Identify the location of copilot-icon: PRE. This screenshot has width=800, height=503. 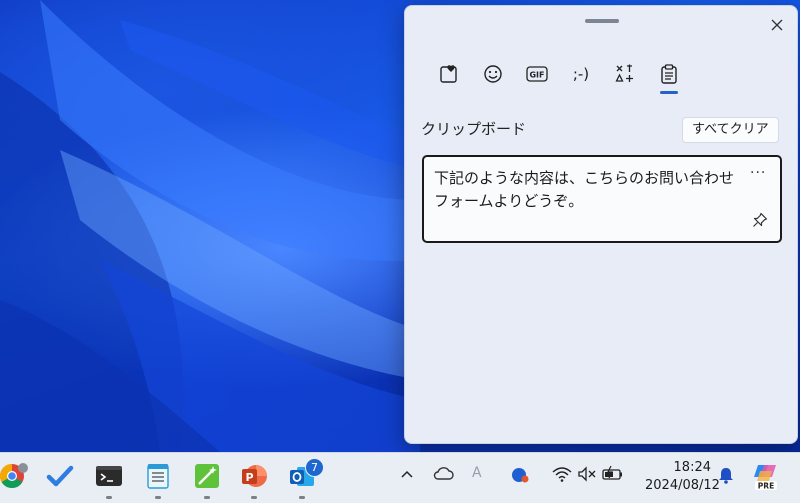
(765, 478).